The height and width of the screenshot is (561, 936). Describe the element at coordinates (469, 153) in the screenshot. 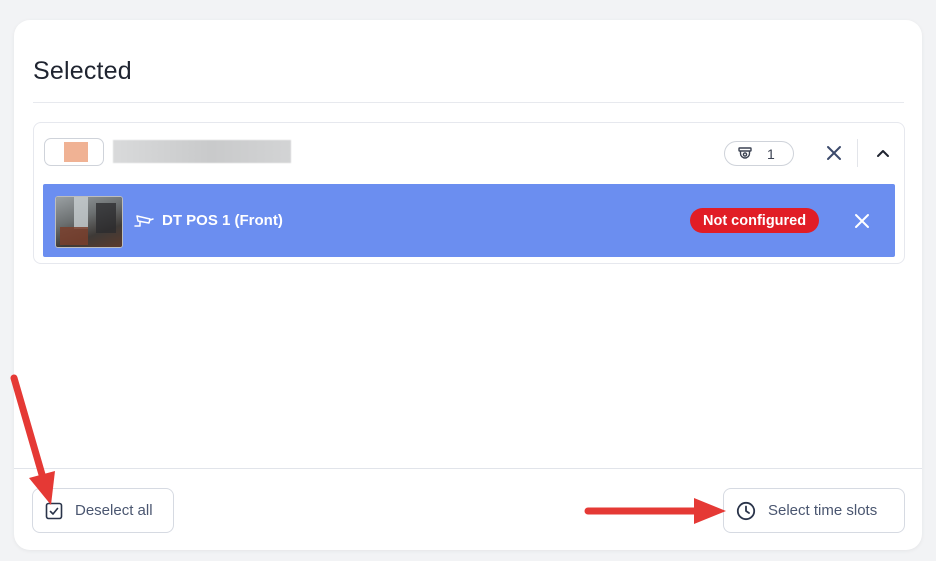

I see `group-header: 1` at that location.